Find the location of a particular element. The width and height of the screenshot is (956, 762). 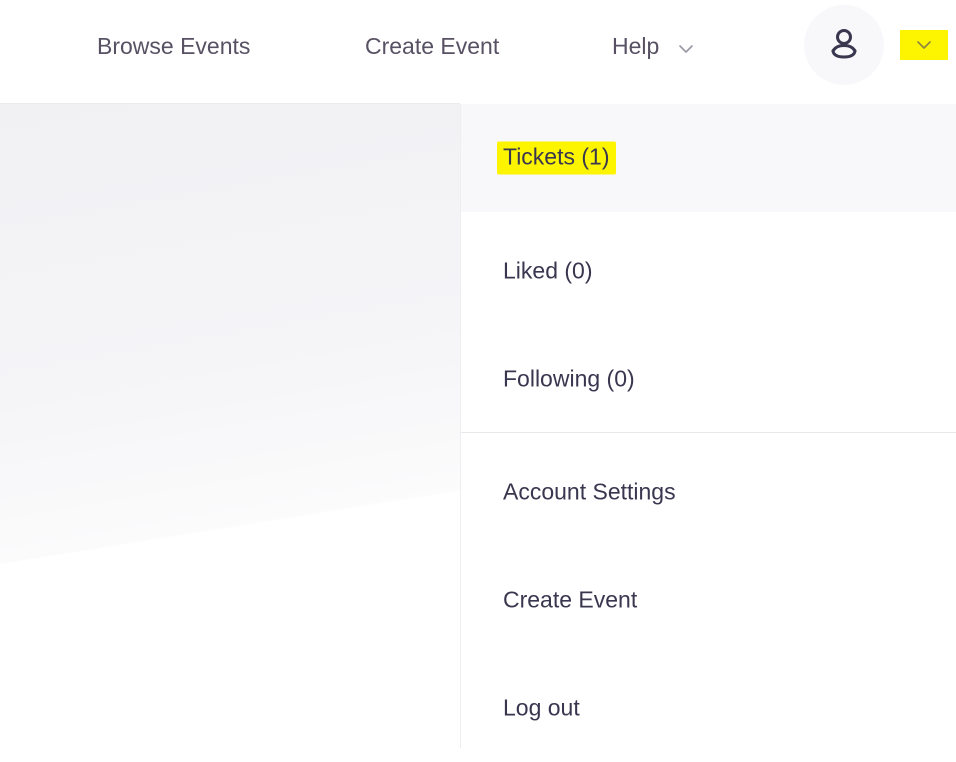

menu-item-label: Liked (0) is located at coordinates (548, 270).